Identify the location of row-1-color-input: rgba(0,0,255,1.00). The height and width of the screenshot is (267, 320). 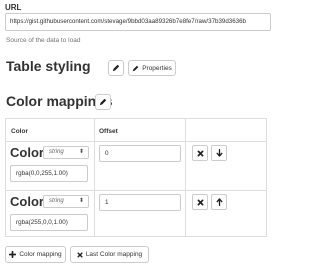
(49, 173).